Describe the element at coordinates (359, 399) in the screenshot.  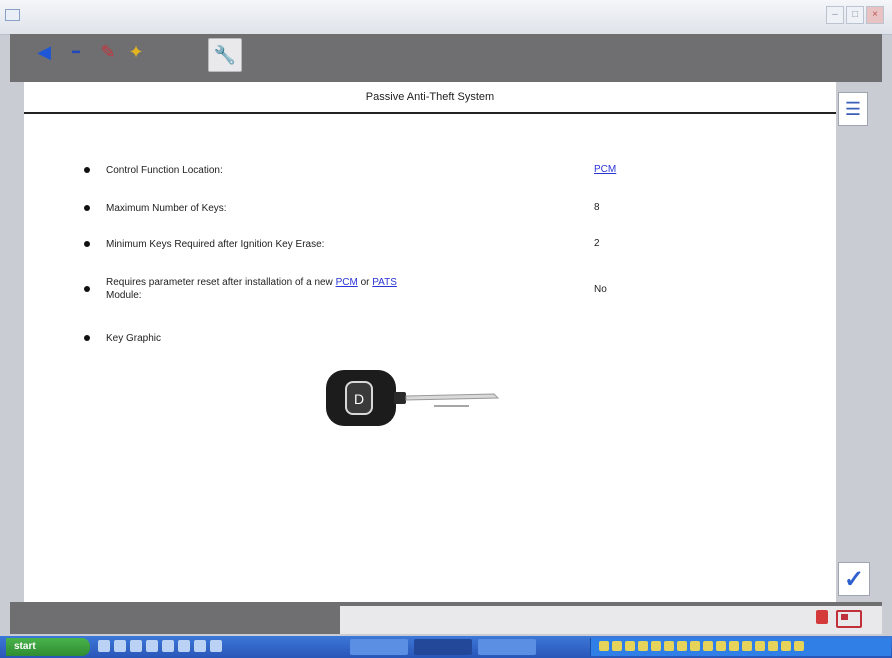
I see `svg-text: D` at that location.